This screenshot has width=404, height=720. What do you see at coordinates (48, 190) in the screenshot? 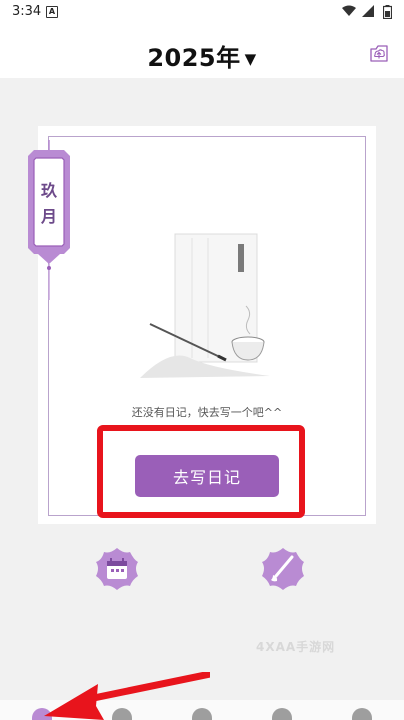
I see `month-char: 玖` at bounding box center [48, 190].